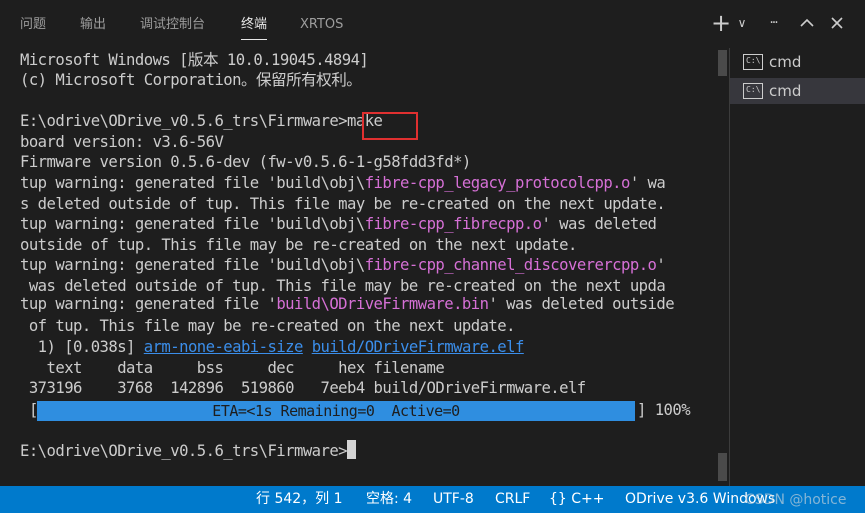 This screenshot has height=513, width=865. Describe the element at coordinates (453, 224) in the screenshot. I see `warning-filename: fibre-cpp_fibrecpp.o` at that location.